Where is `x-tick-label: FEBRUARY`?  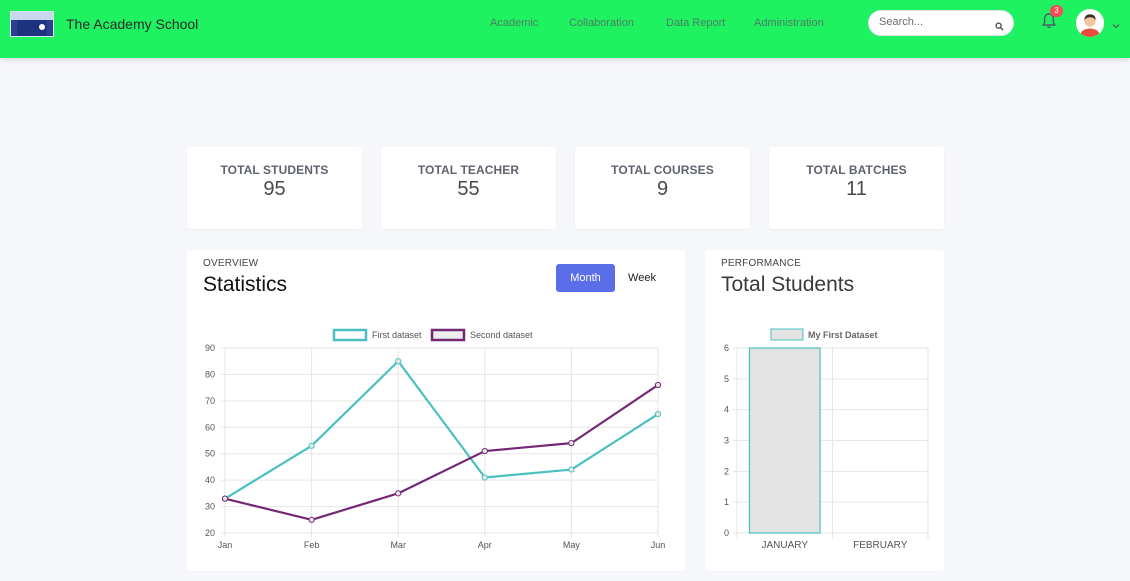 x-tick-label: FEBRUARY is located at coordinates (880, 545).